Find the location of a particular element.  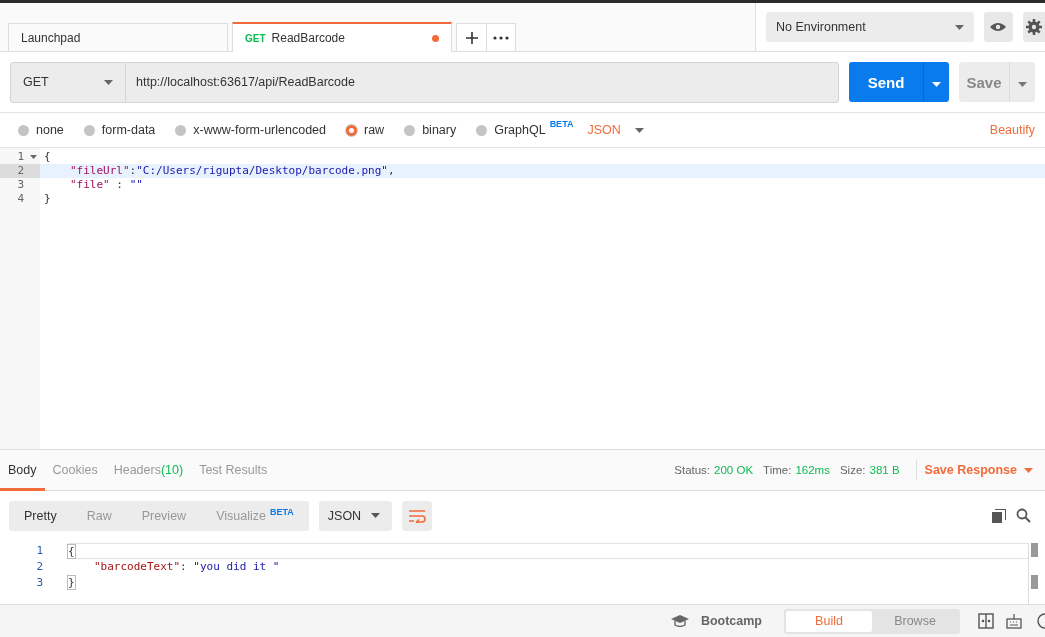

more-icon is located at coordinates (501, 37).